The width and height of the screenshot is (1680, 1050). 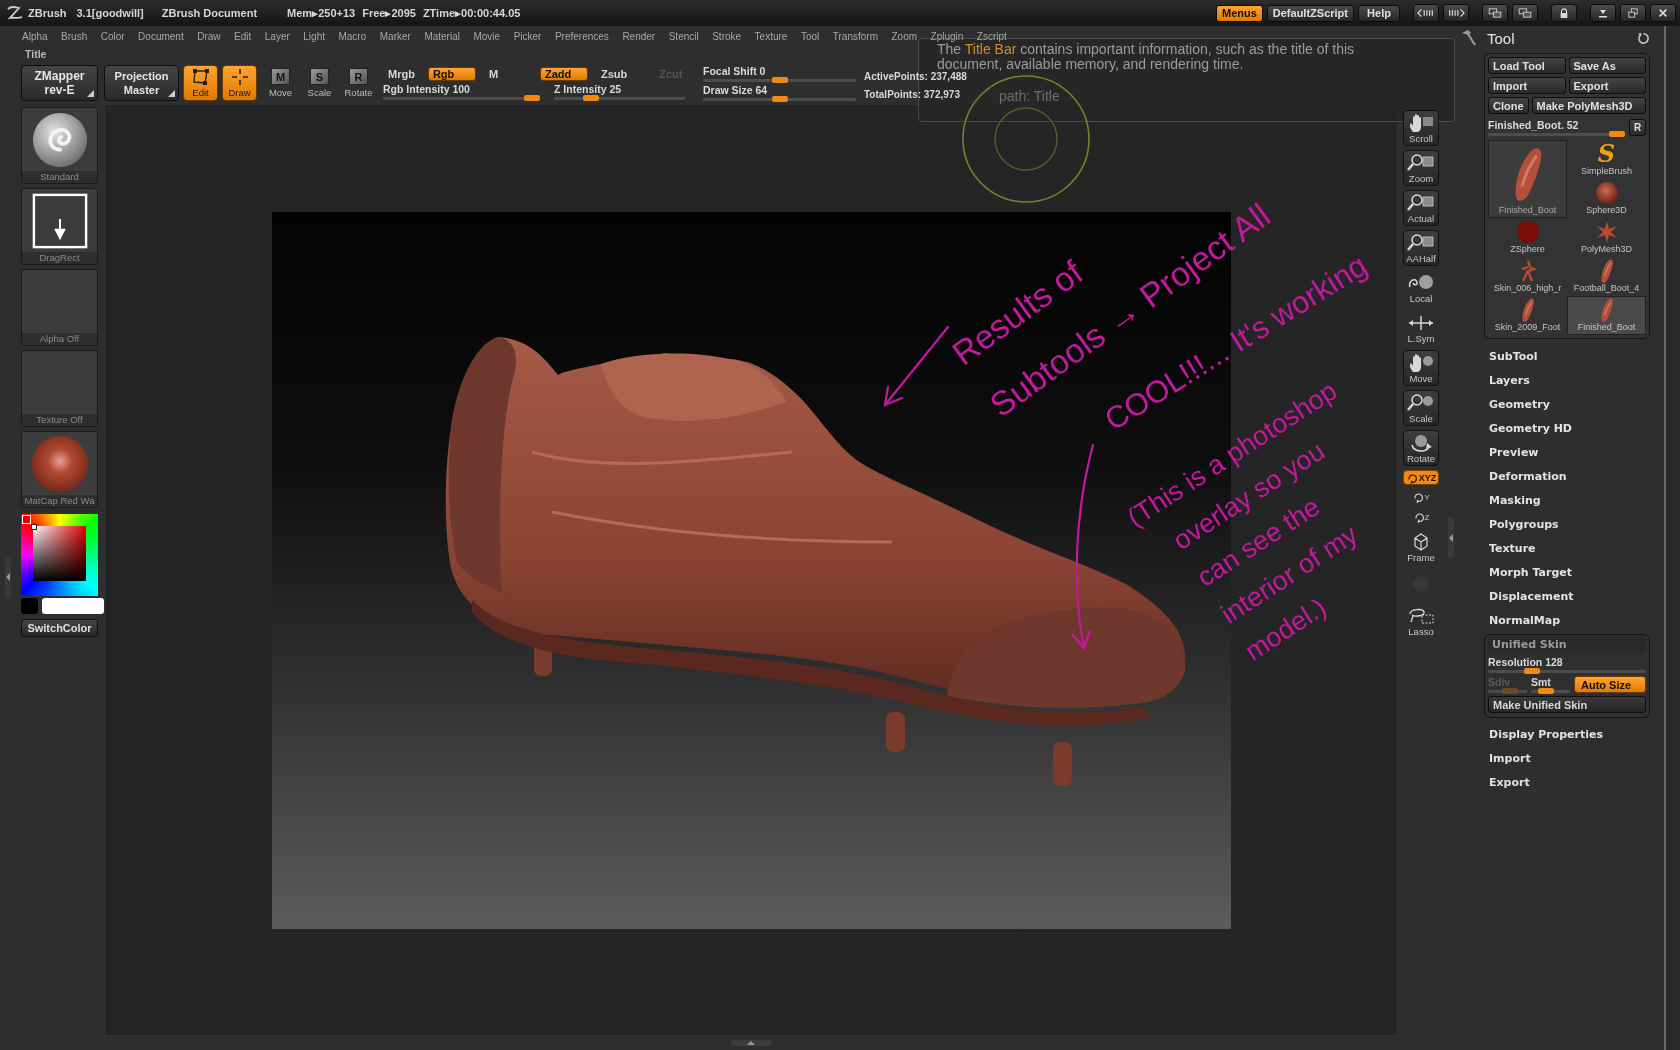 What do you see at coordinates (1606, 315) in the screenshot?
I see `tool-thumbnail: Finished_Boot` at bounding box center [1606, 315].